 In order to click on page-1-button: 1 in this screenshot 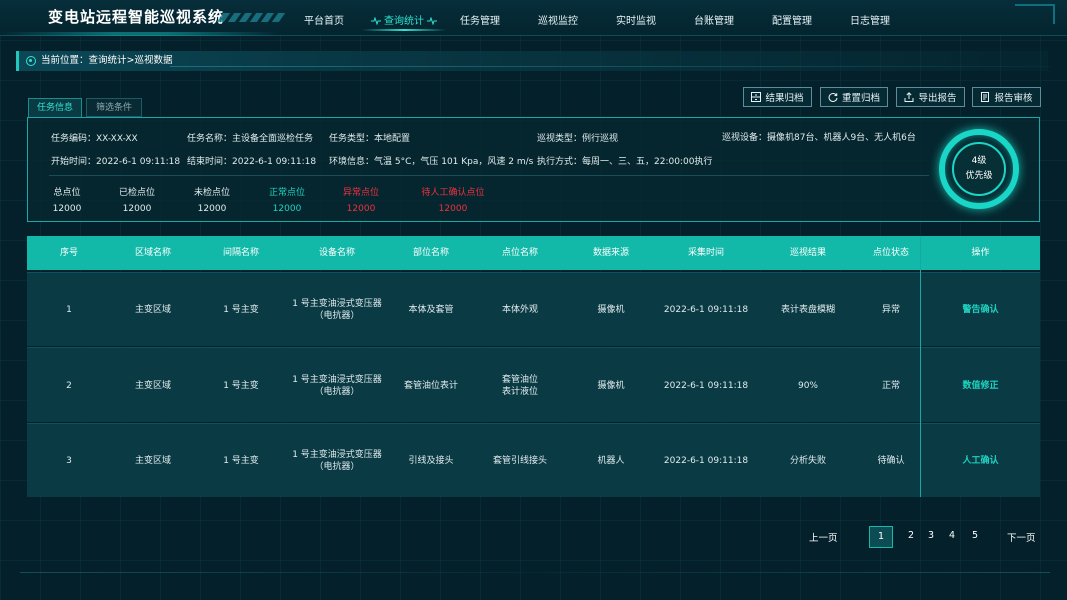, I will do `click(881, 537)`.